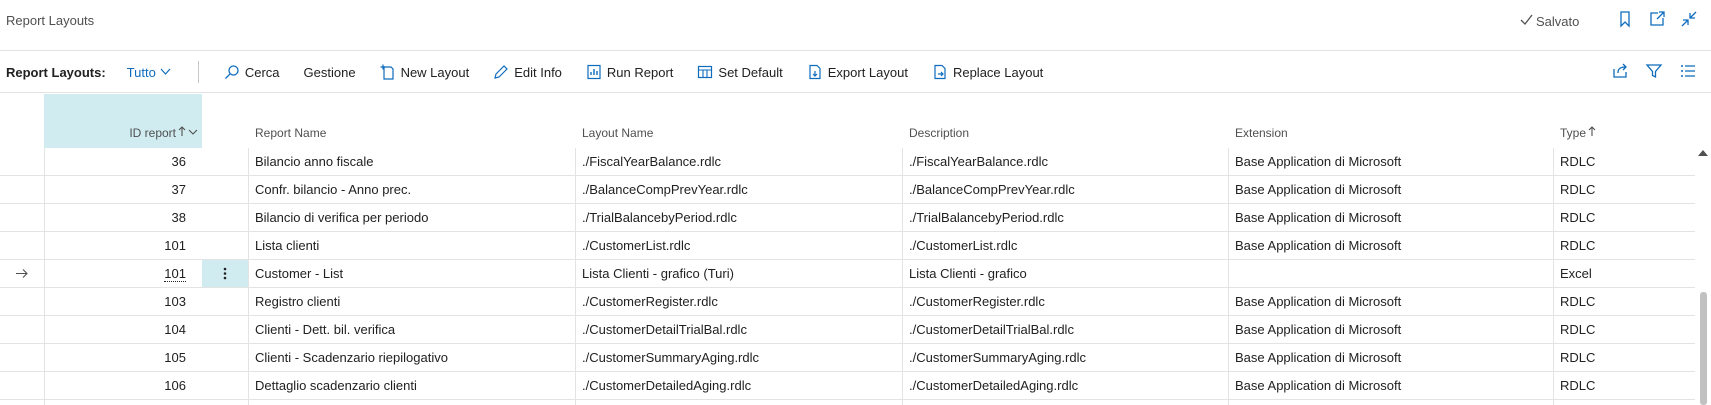 The width and height of the screenshot is (1711, 405). What do you see at coordinates (287, 245) in the screenshot?
I see `cell-report-name: Lista clienti` at bounding box center [287, 245].